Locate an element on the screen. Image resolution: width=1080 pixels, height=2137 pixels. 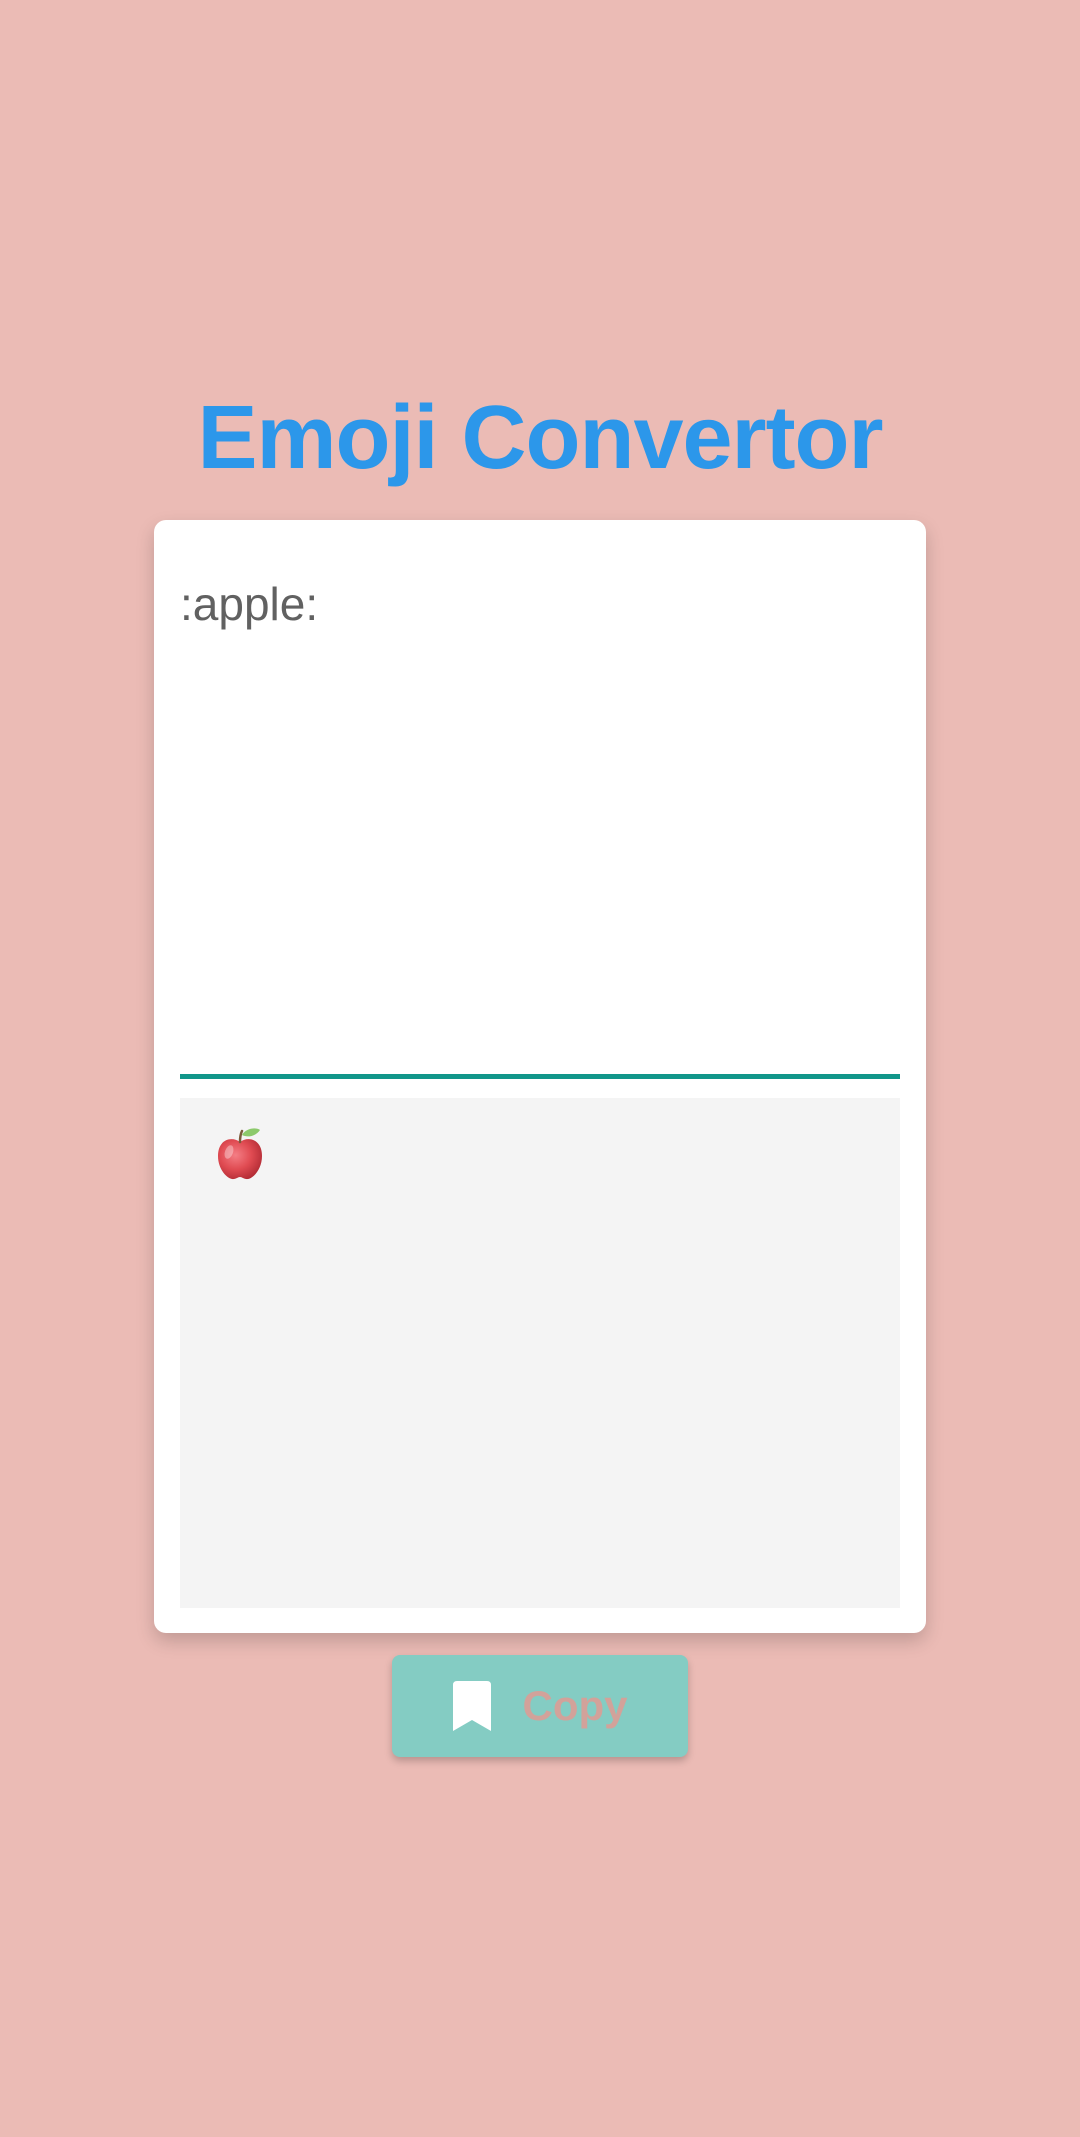
page-title: Emoji Convertor is located at coordinates (540, 438).